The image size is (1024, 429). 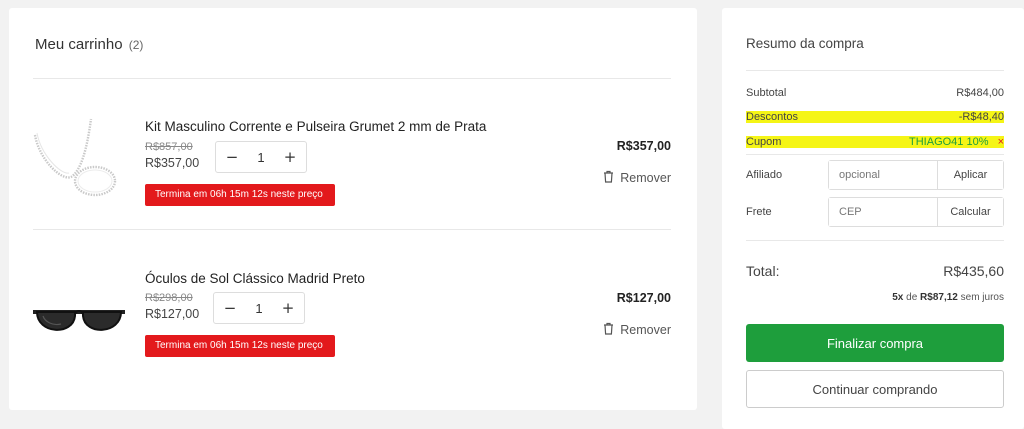 What do you see at coordinates (980, 93) in the screenshot?
I see `subtotal-value: R$484,00` at bounding box center [980, 93].